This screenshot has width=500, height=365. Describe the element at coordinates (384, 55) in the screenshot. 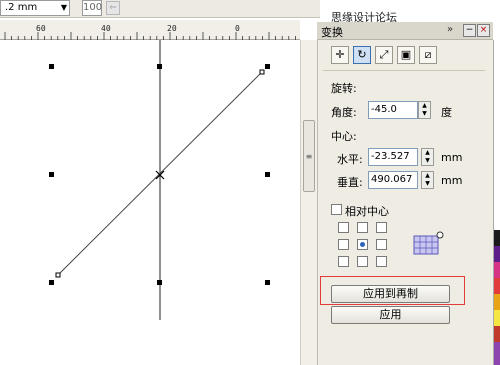

I see `scale-tool-icon: ⤢` at that location.